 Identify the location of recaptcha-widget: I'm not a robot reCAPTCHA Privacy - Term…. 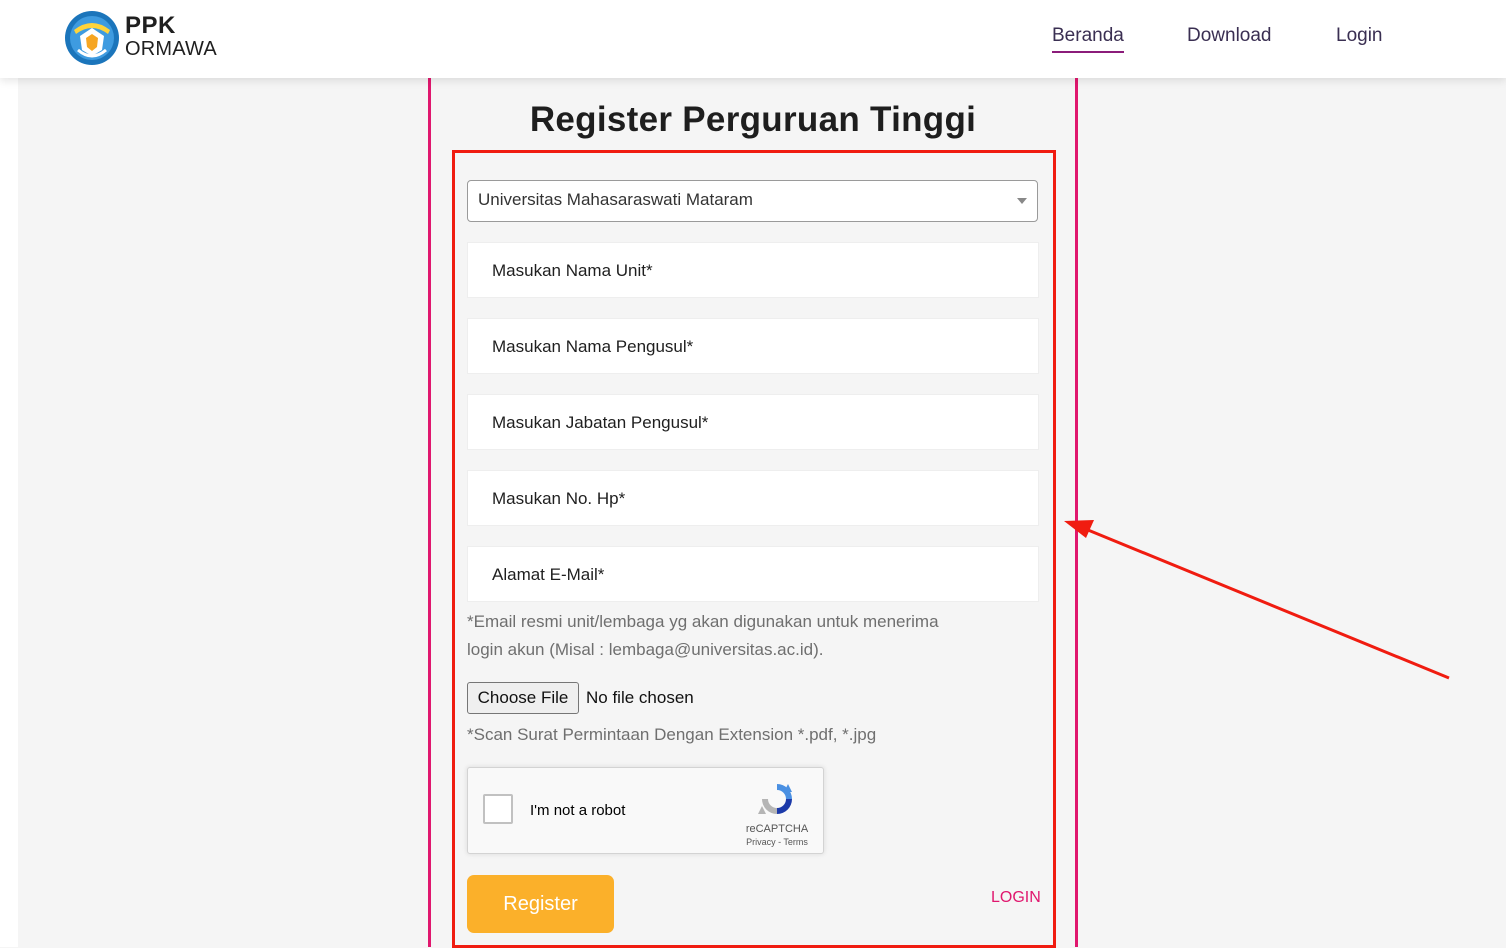
(645, 810).